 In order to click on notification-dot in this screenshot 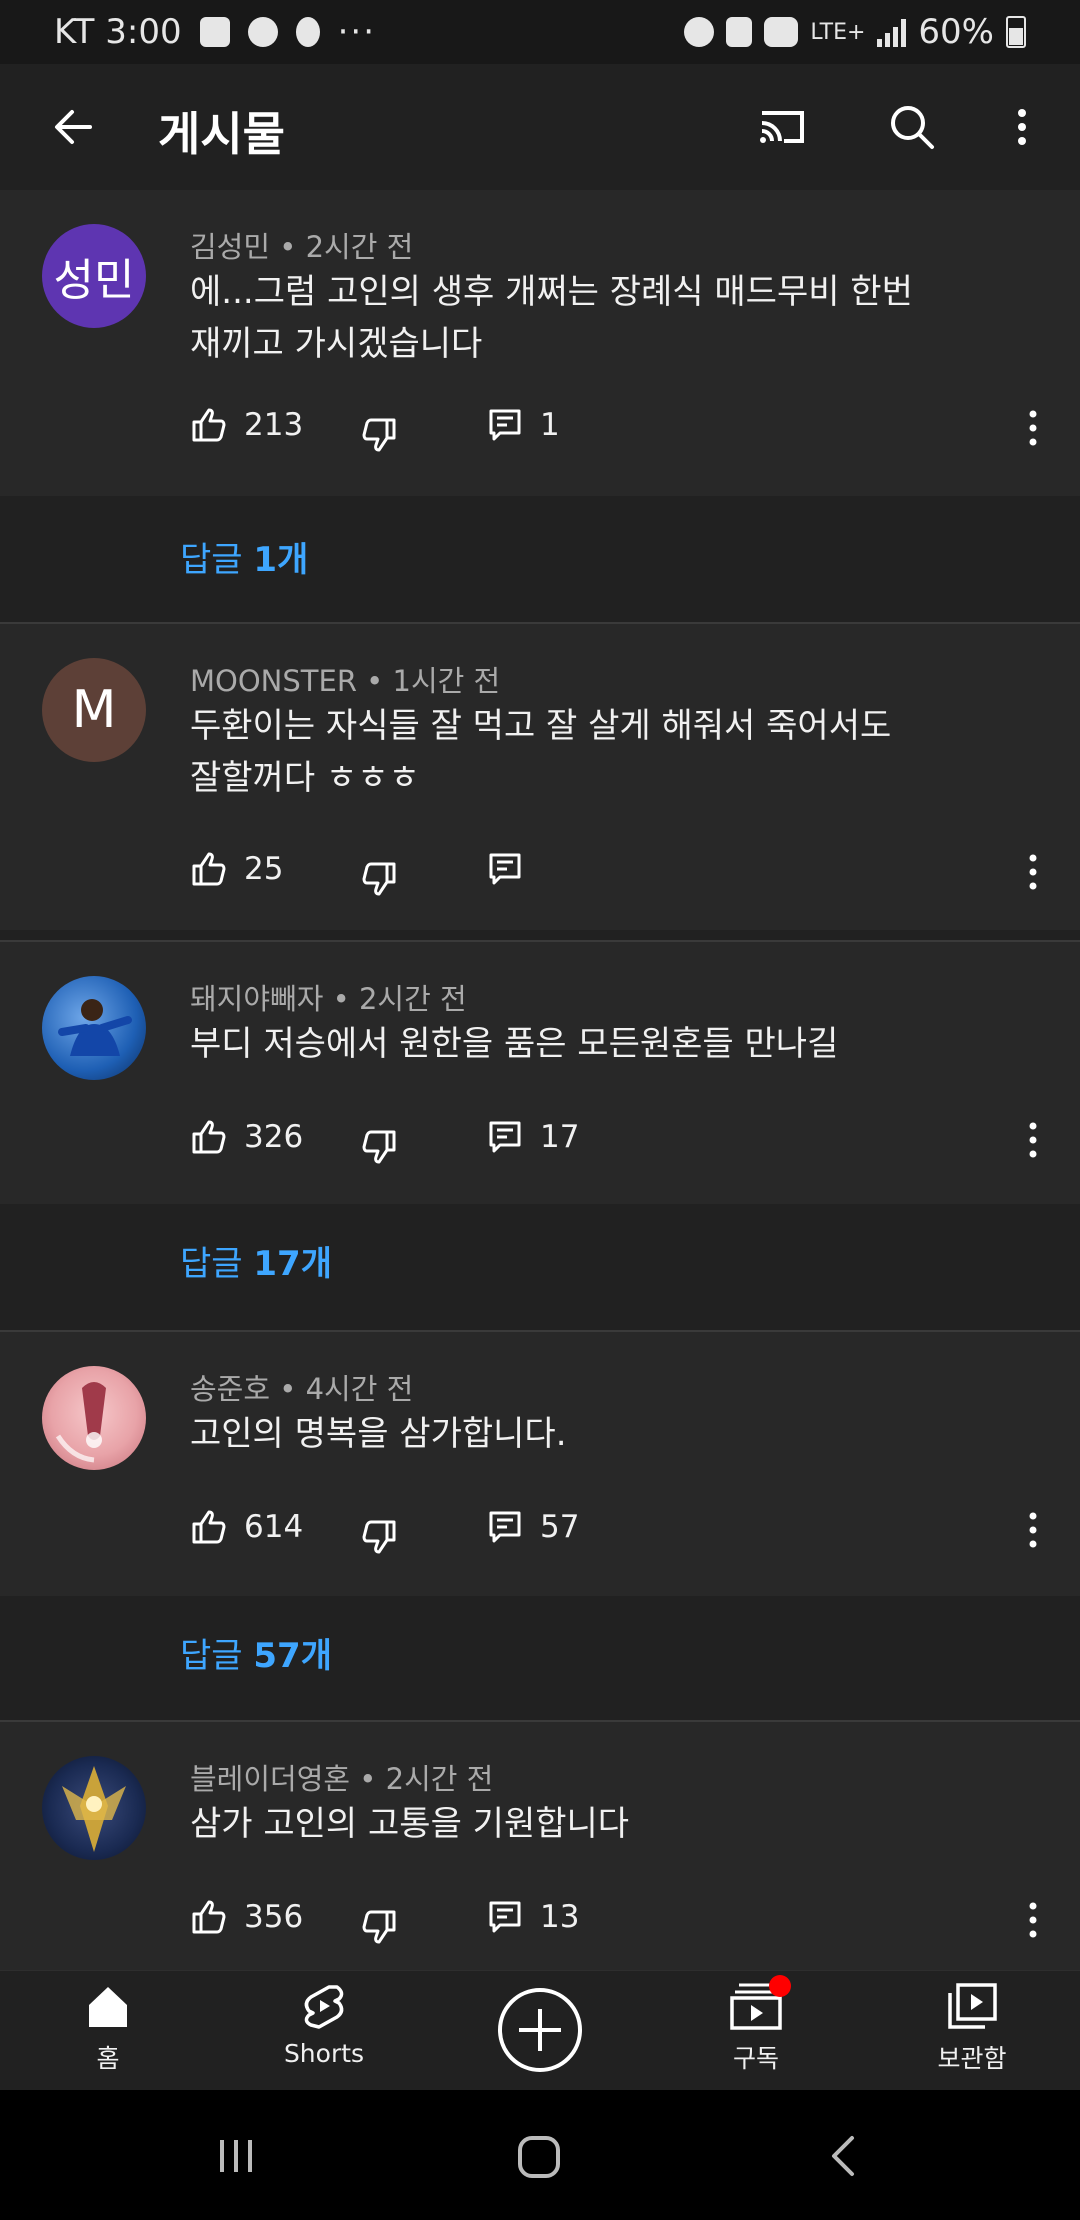, I will do `click(780, 1986)`.